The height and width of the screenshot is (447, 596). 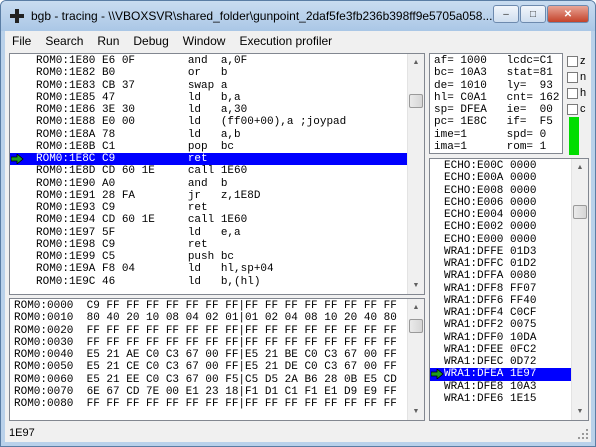 I want to click on stack-scroll-thumb, so click(x=580, y=212).